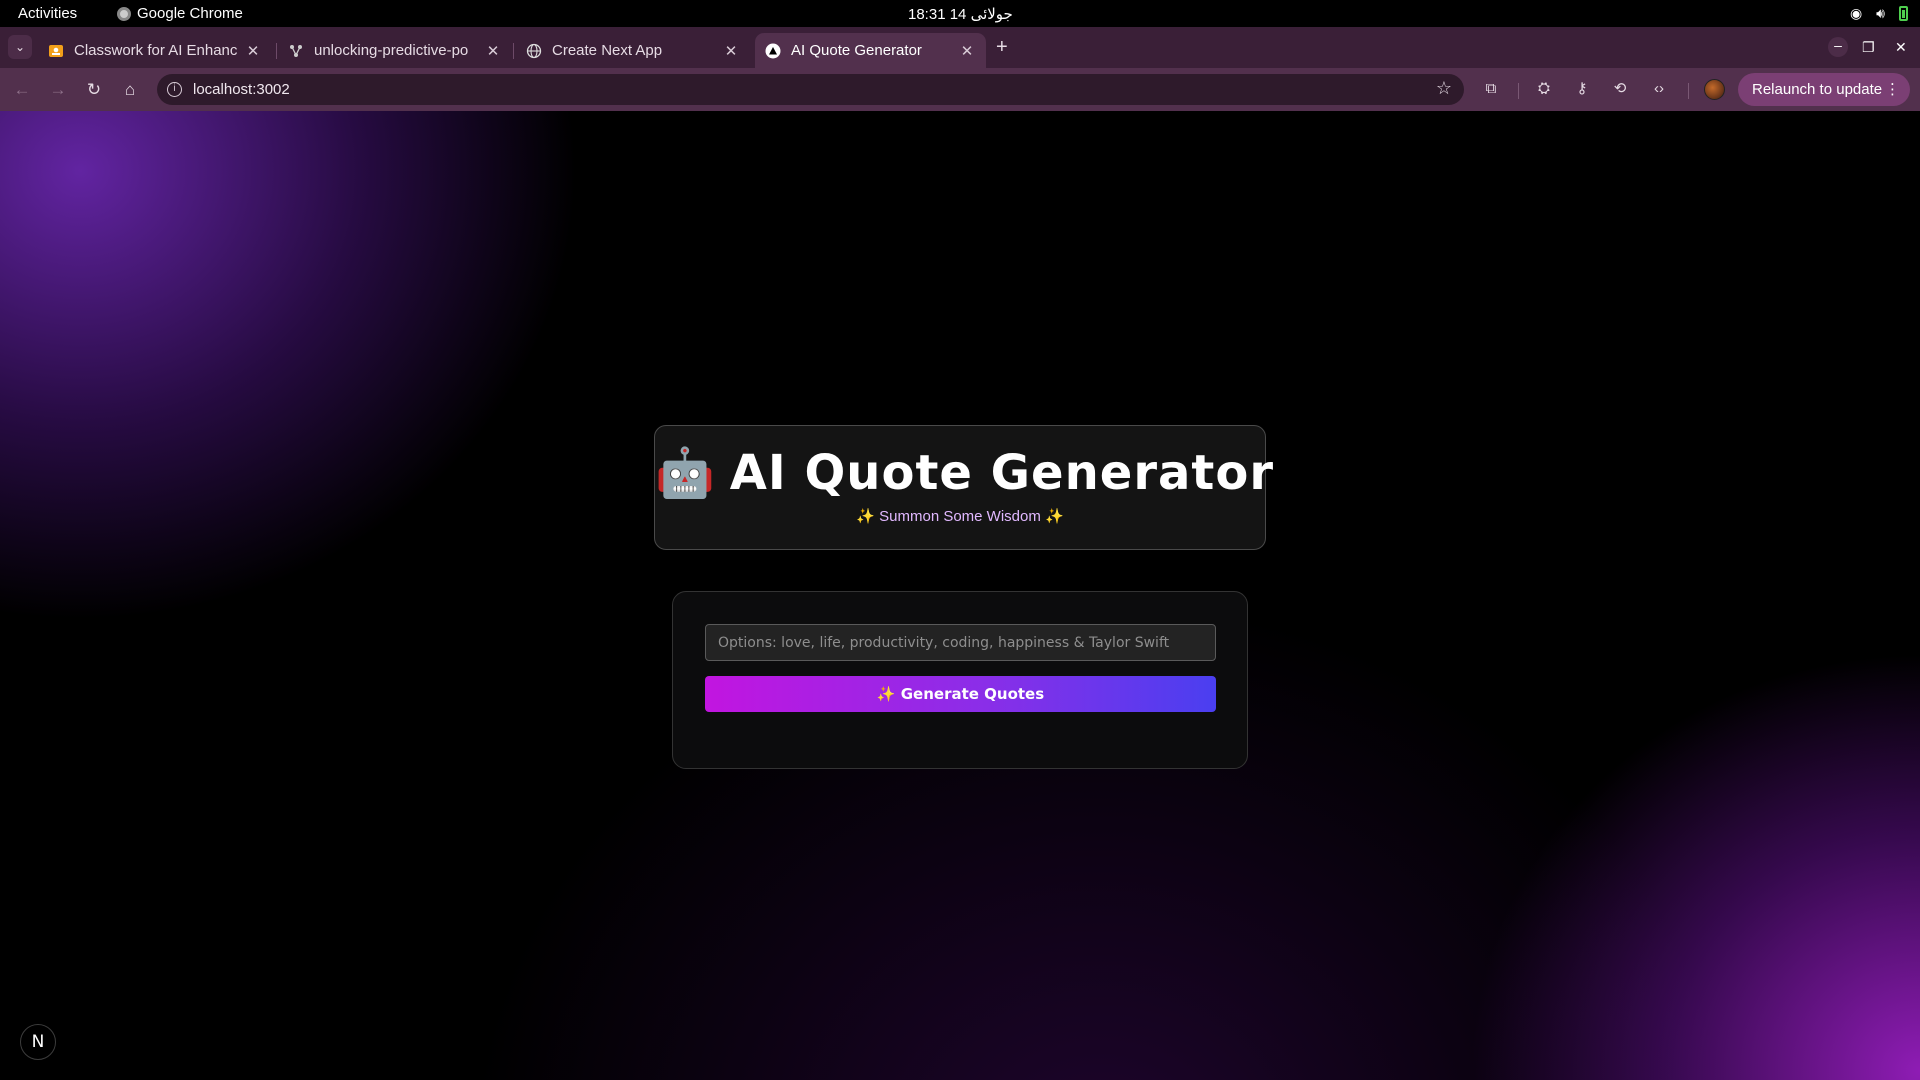  Describe the element at coordinates (1444, 88) in the screenshot. I see `bookmark-star-icon: ☆` at that location.